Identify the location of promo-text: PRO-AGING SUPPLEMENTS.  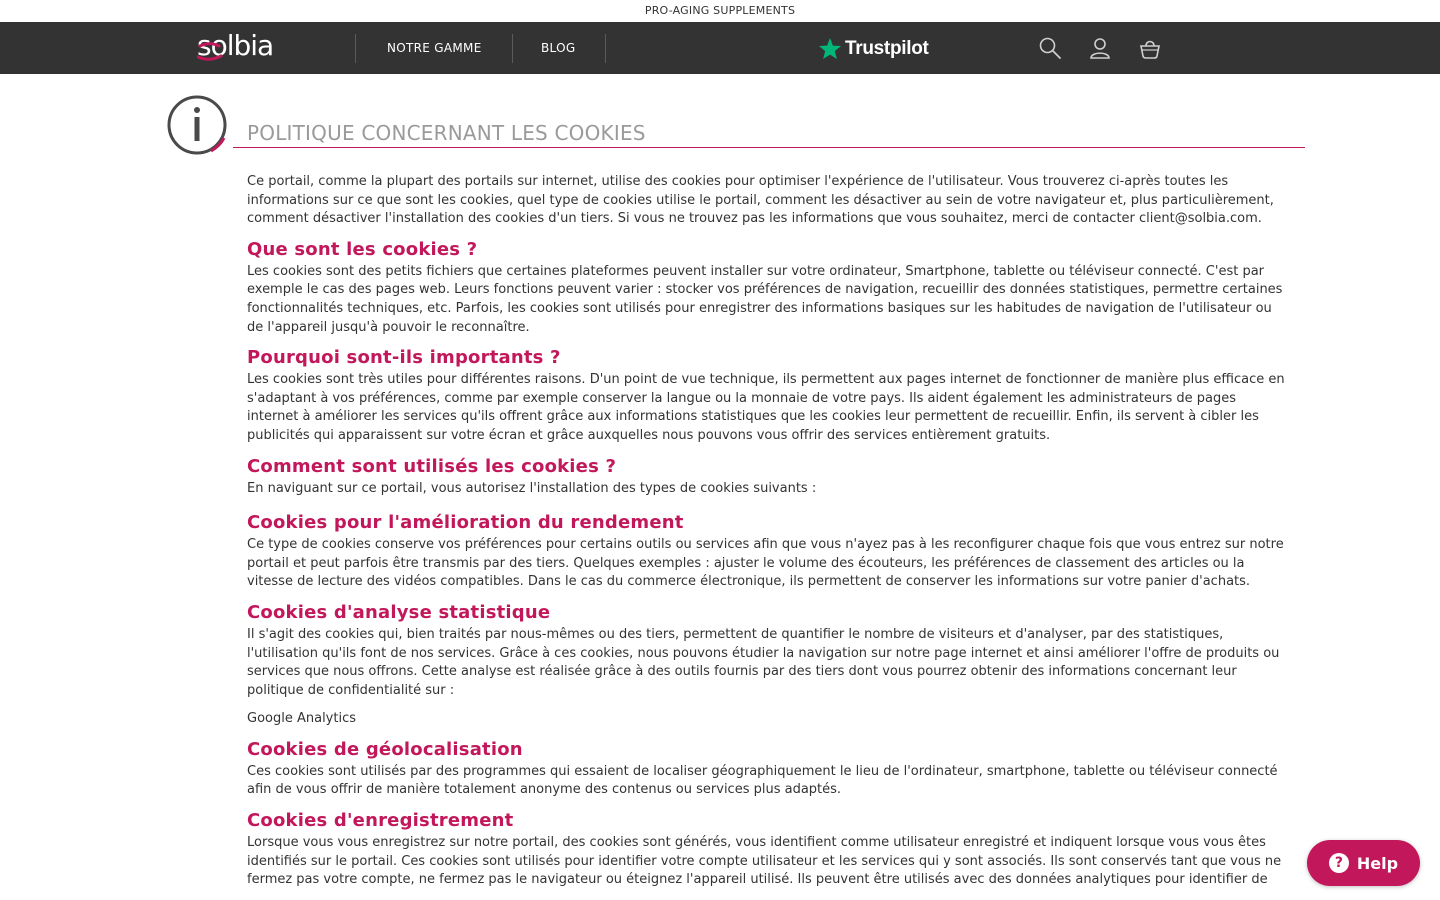
(720, 10).